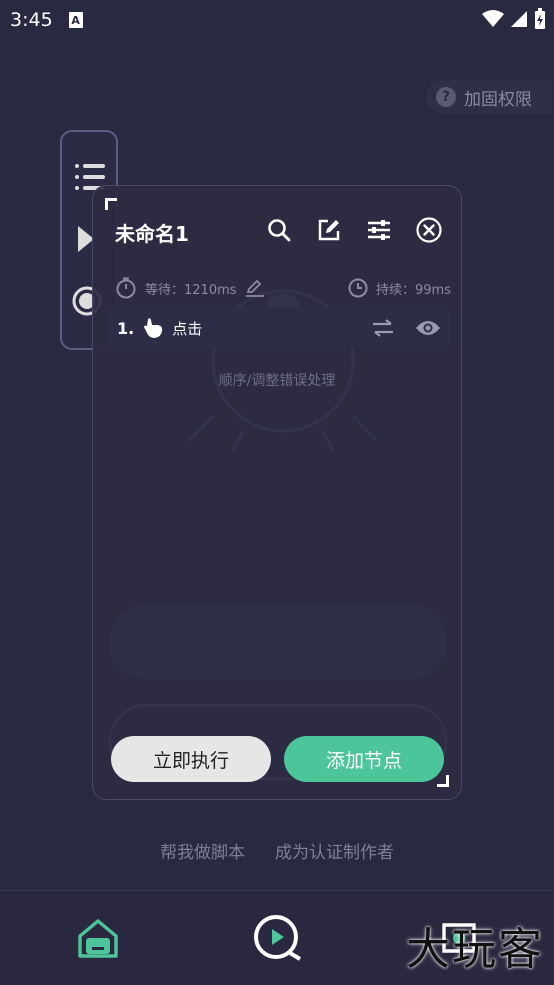 The width and height of the screenshot is (554, 985). I want to click on bottom-navigation: 大玩客, so click(277, 937).